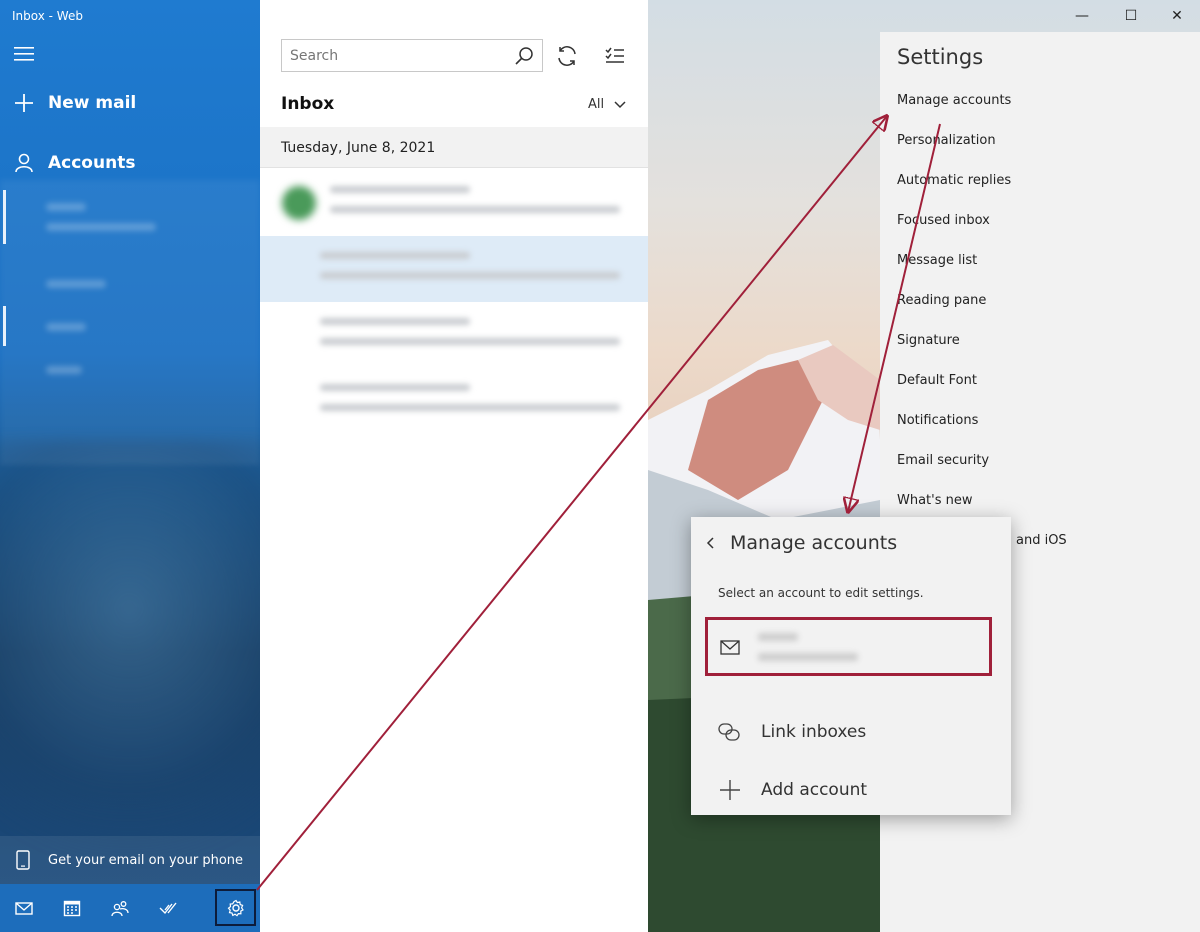 The width and height of the screenshot is (1200, 932). What do you see at coordinates (47, 16) in the screenshot?
I see `window-title: Inbox - Web` at bounding box center [47, 16].